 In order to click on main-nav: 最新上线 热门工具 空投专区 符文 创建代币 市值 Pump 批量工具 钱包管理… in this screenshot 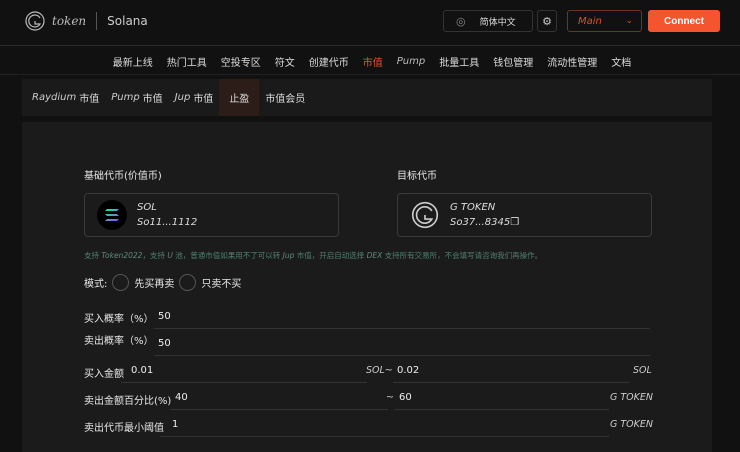, I will do `click(370, 61)`.